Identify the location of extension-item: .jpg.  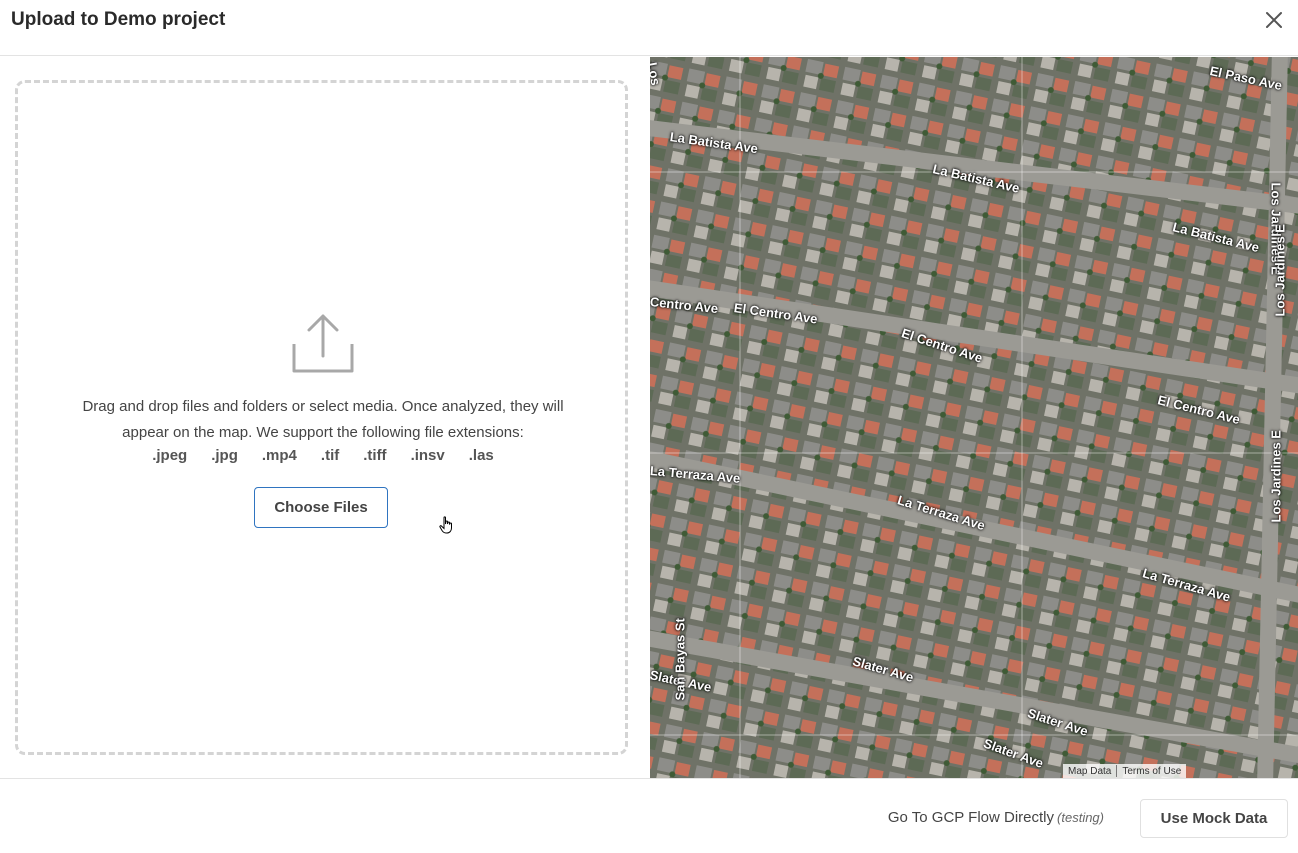
(224, 455).